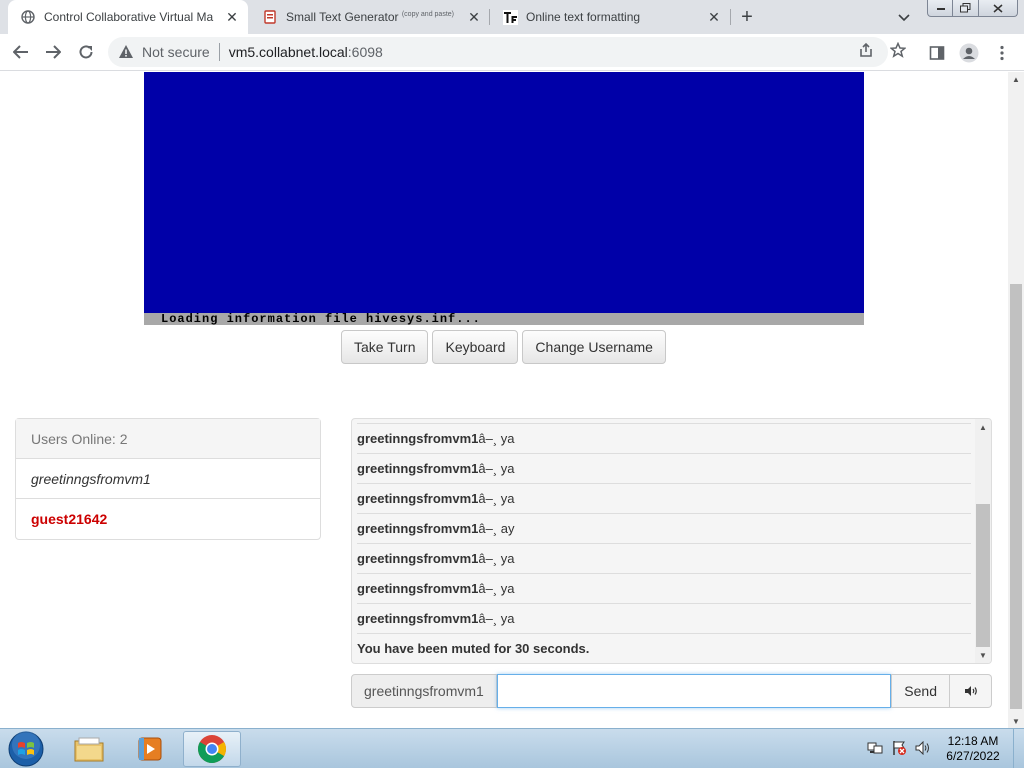 The height and width of the screenshot is (768, 1024). Describe the element at coordinates (26, 749) in the screenshot. I see `start-button-icon` at that location.